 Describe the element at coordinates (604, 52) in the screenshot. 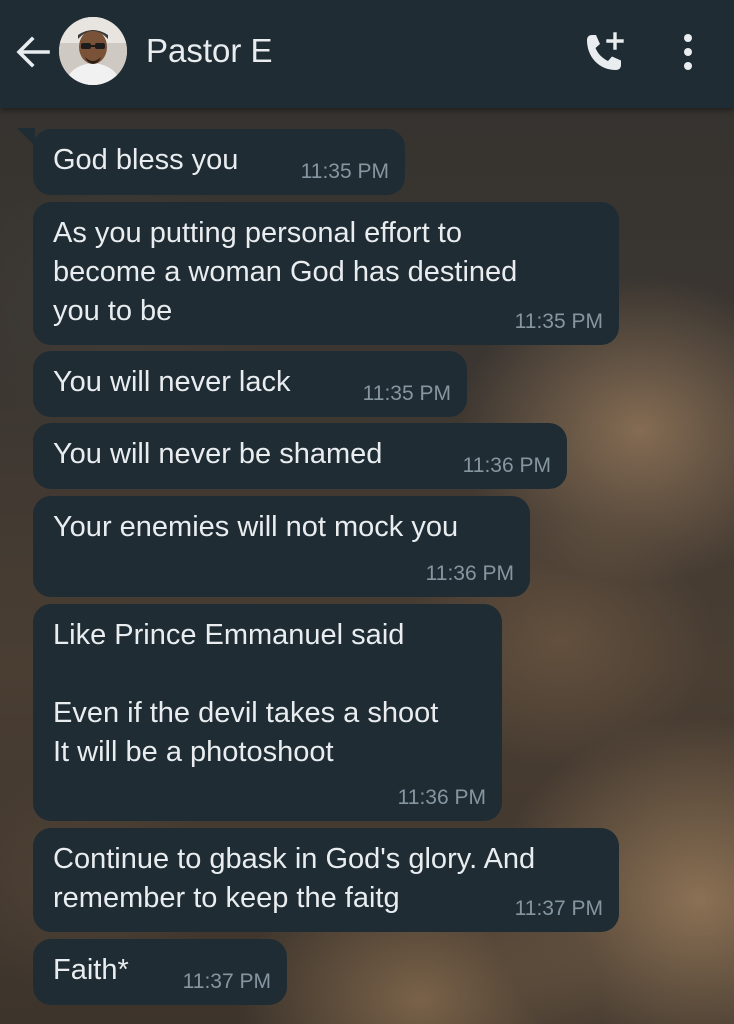

I see `add-call-icon` at that location.